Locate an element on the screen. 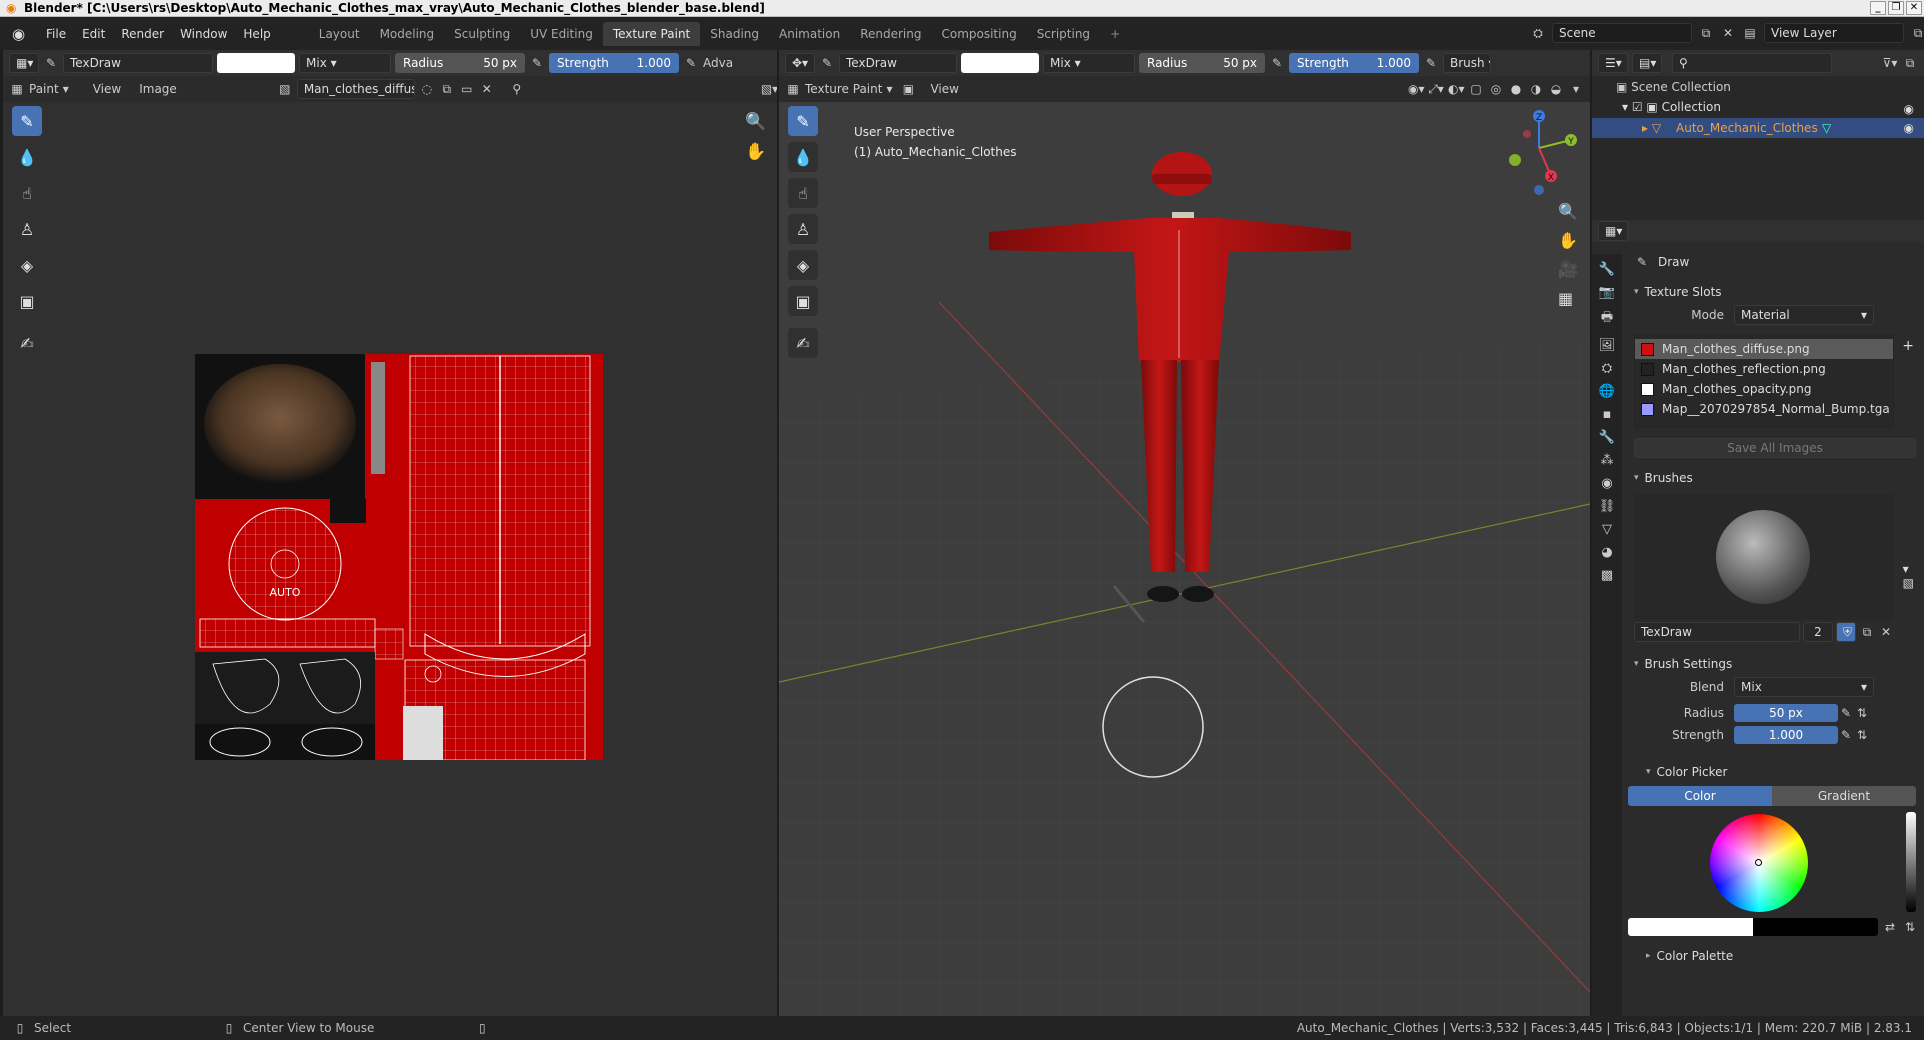  viewport-fill-tool-button: ◈ is located at coordinates (803, 265).